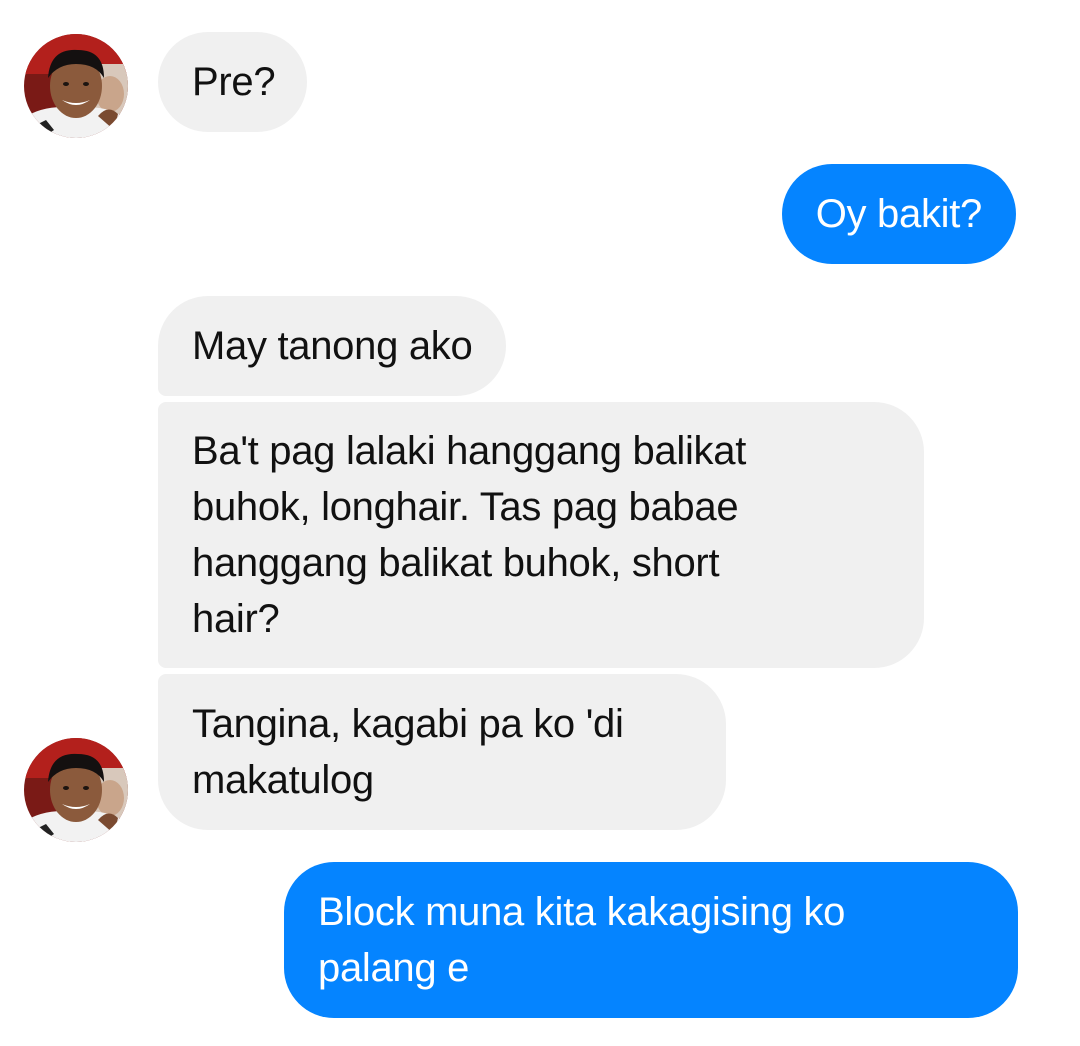 Image resolution: width=1080 pixels, height=1046 pixels. What do you see at coordinates (465, 507) in the screenshot?
I see `message-text-line: buhok, longhair. Tas pag babae` at bounding box center [465, 507].